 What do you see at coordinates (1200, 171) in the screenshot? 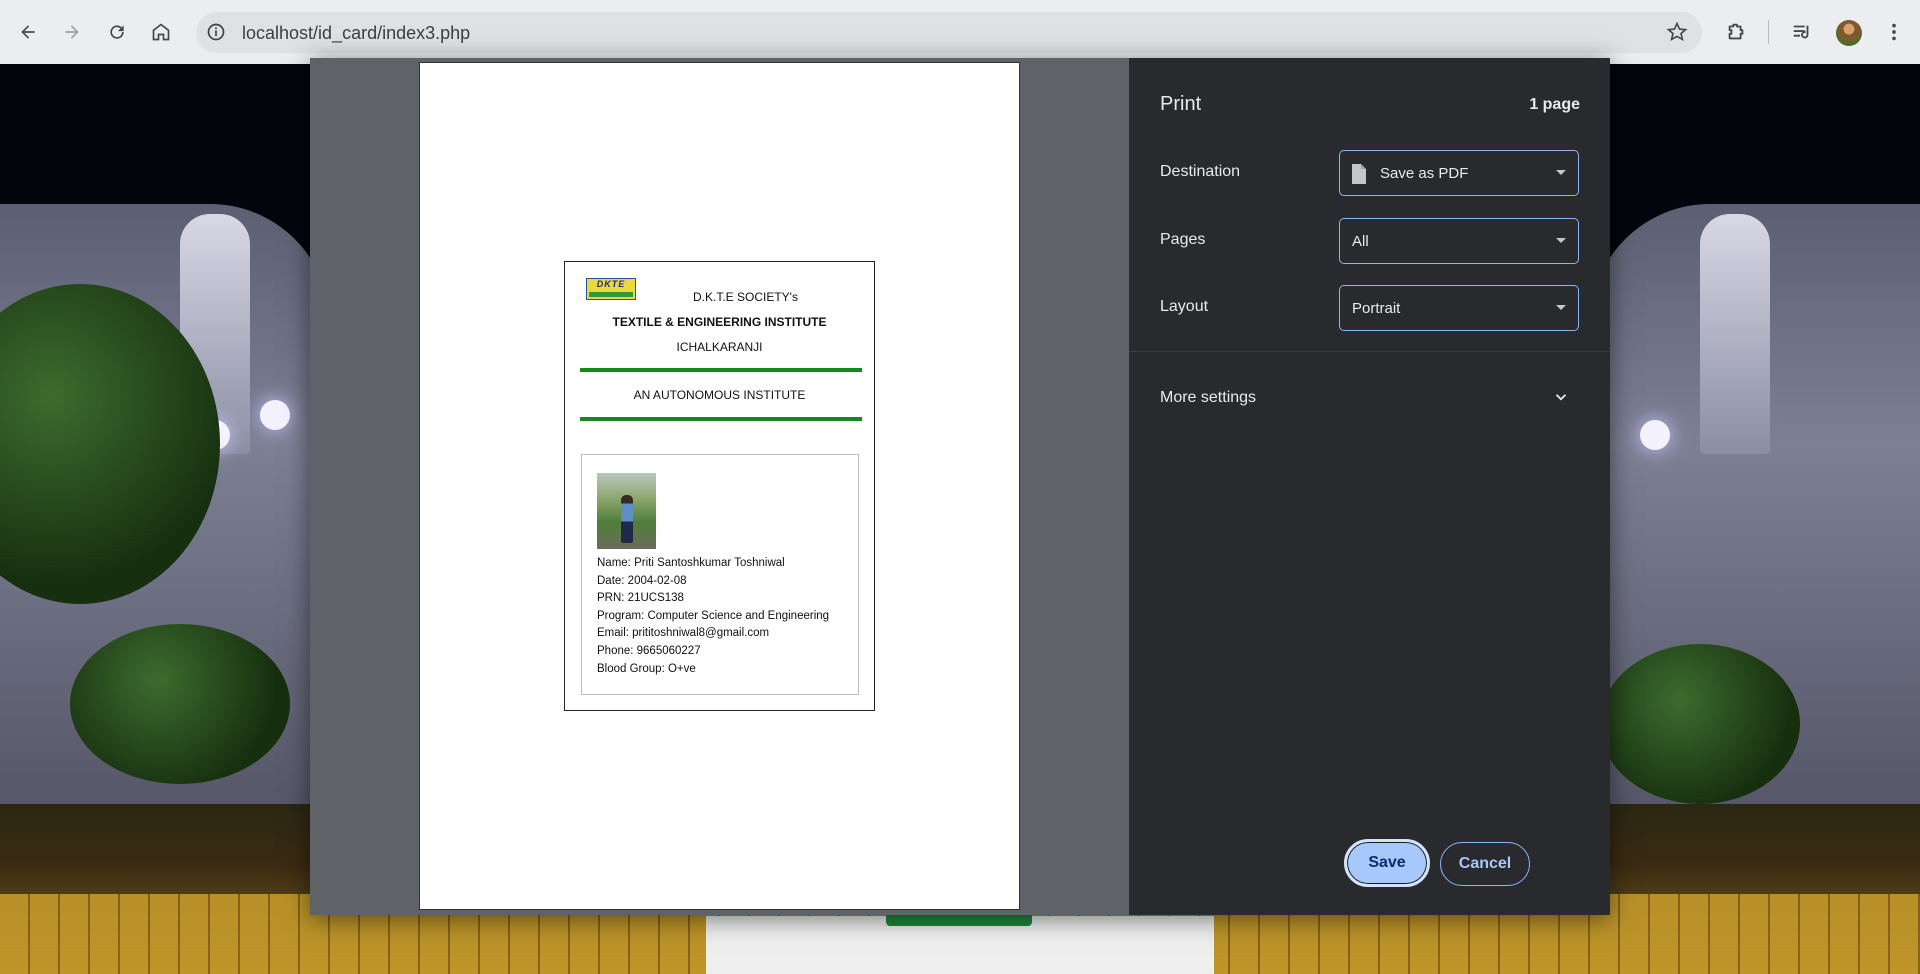
I see `destination-label: Destination` at bounding box center [1200, 171].